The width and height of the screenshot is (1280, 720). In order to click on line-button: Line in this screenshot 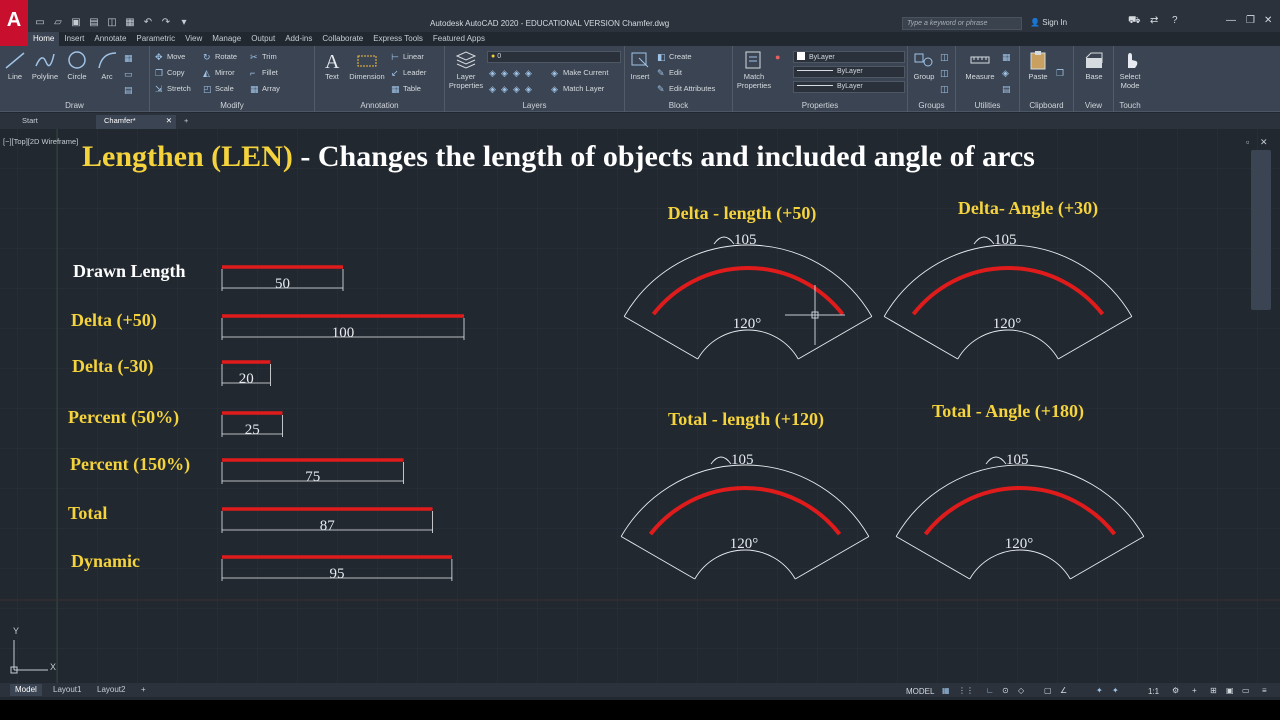, I will do `click(15, 65)`.